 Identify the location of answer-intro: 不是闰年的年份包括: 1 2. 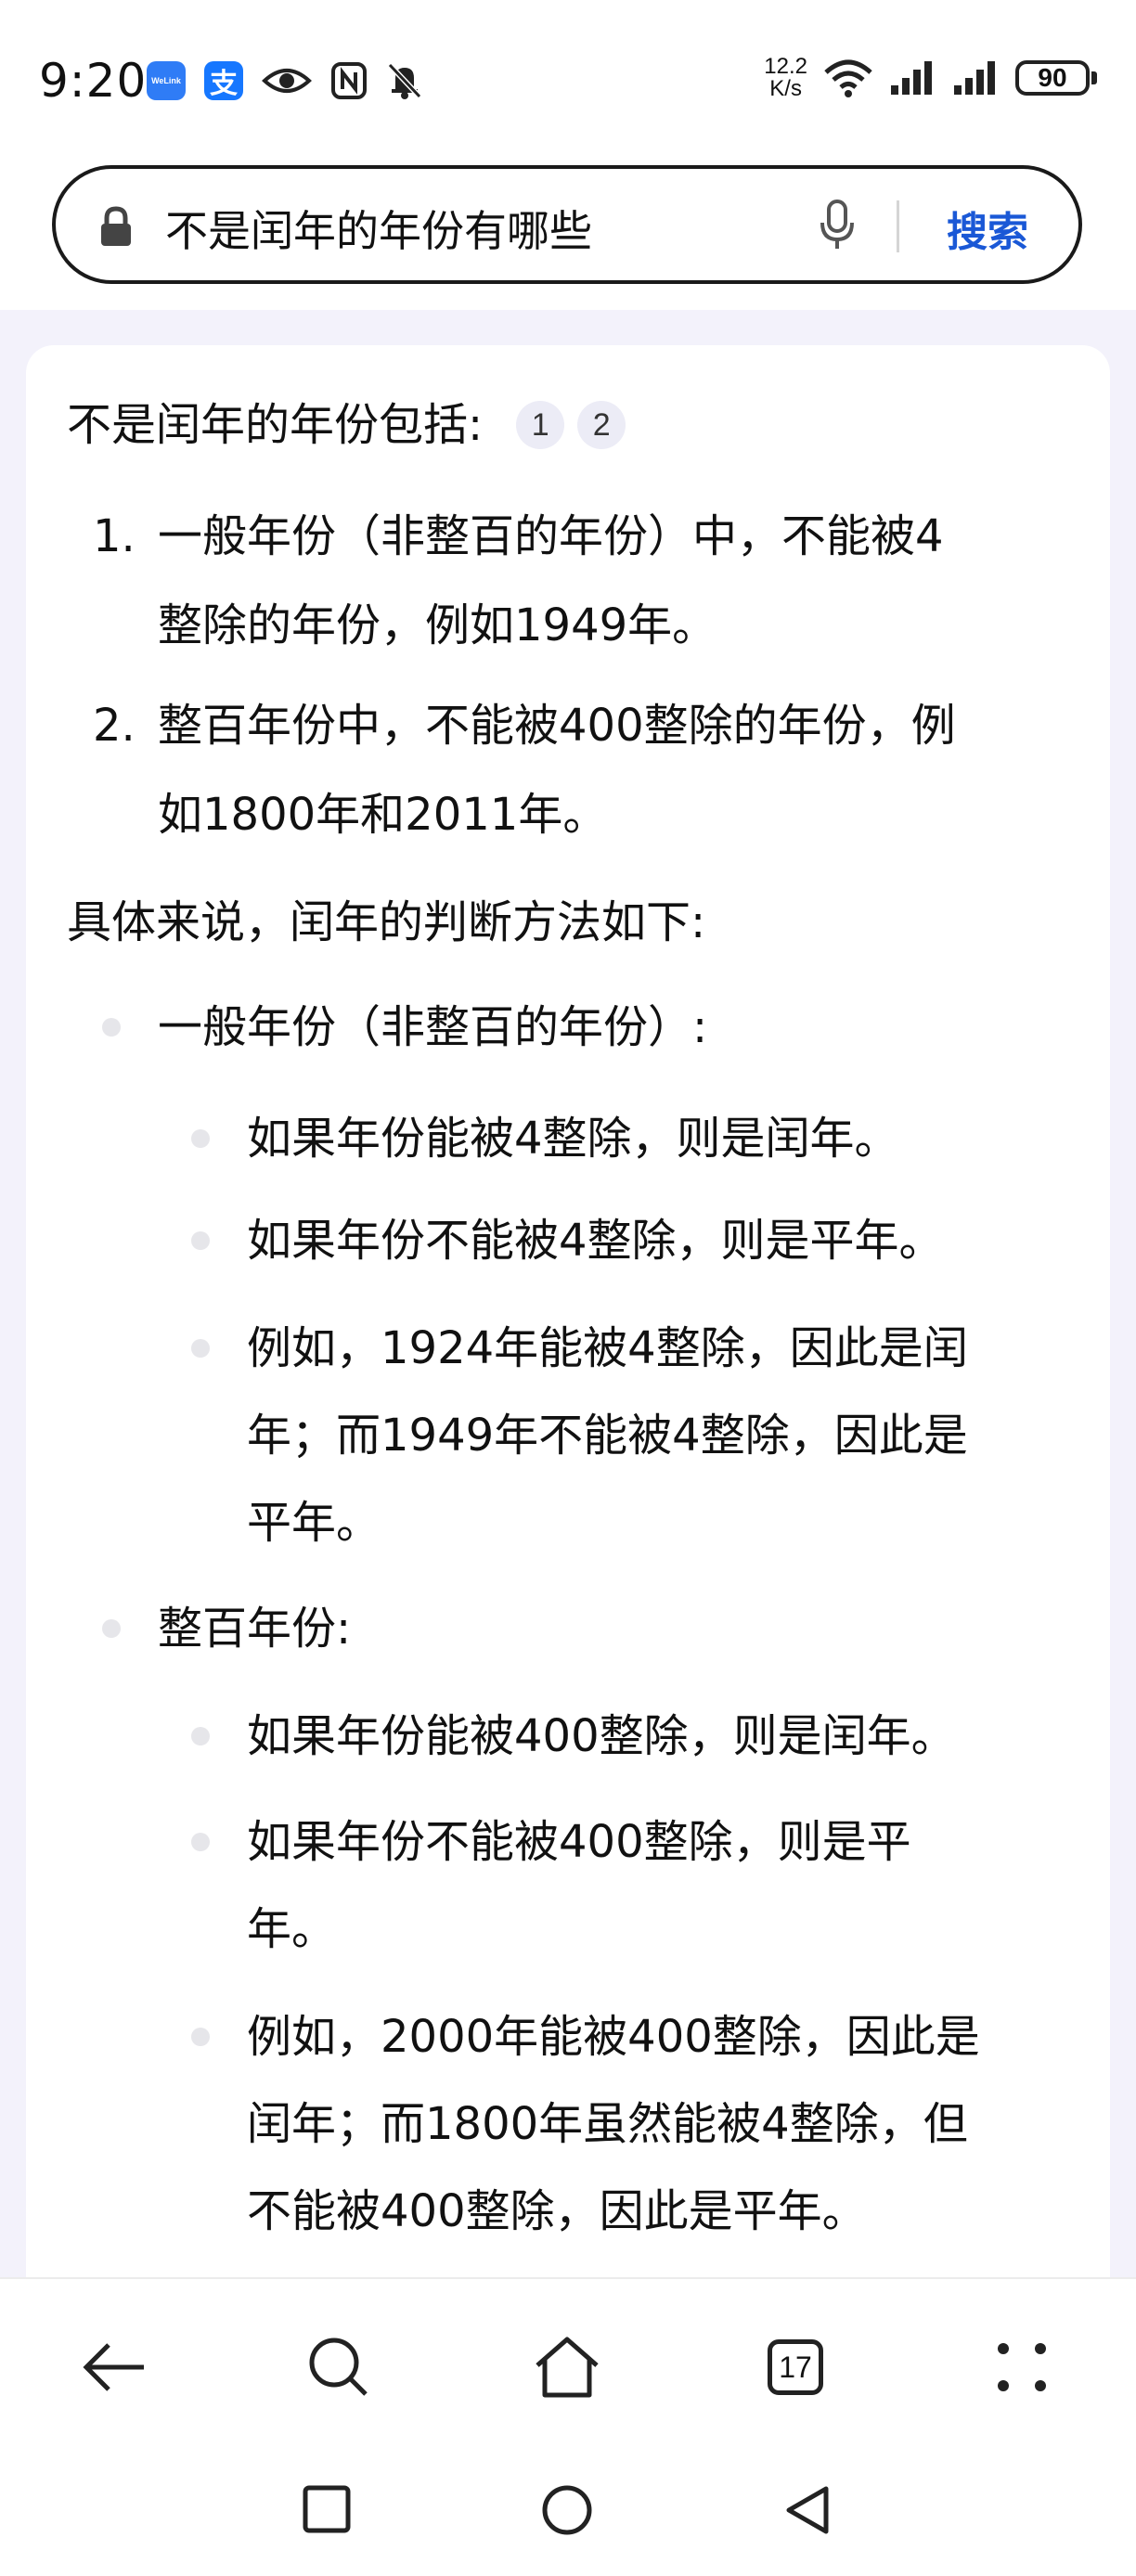
(346, 425).